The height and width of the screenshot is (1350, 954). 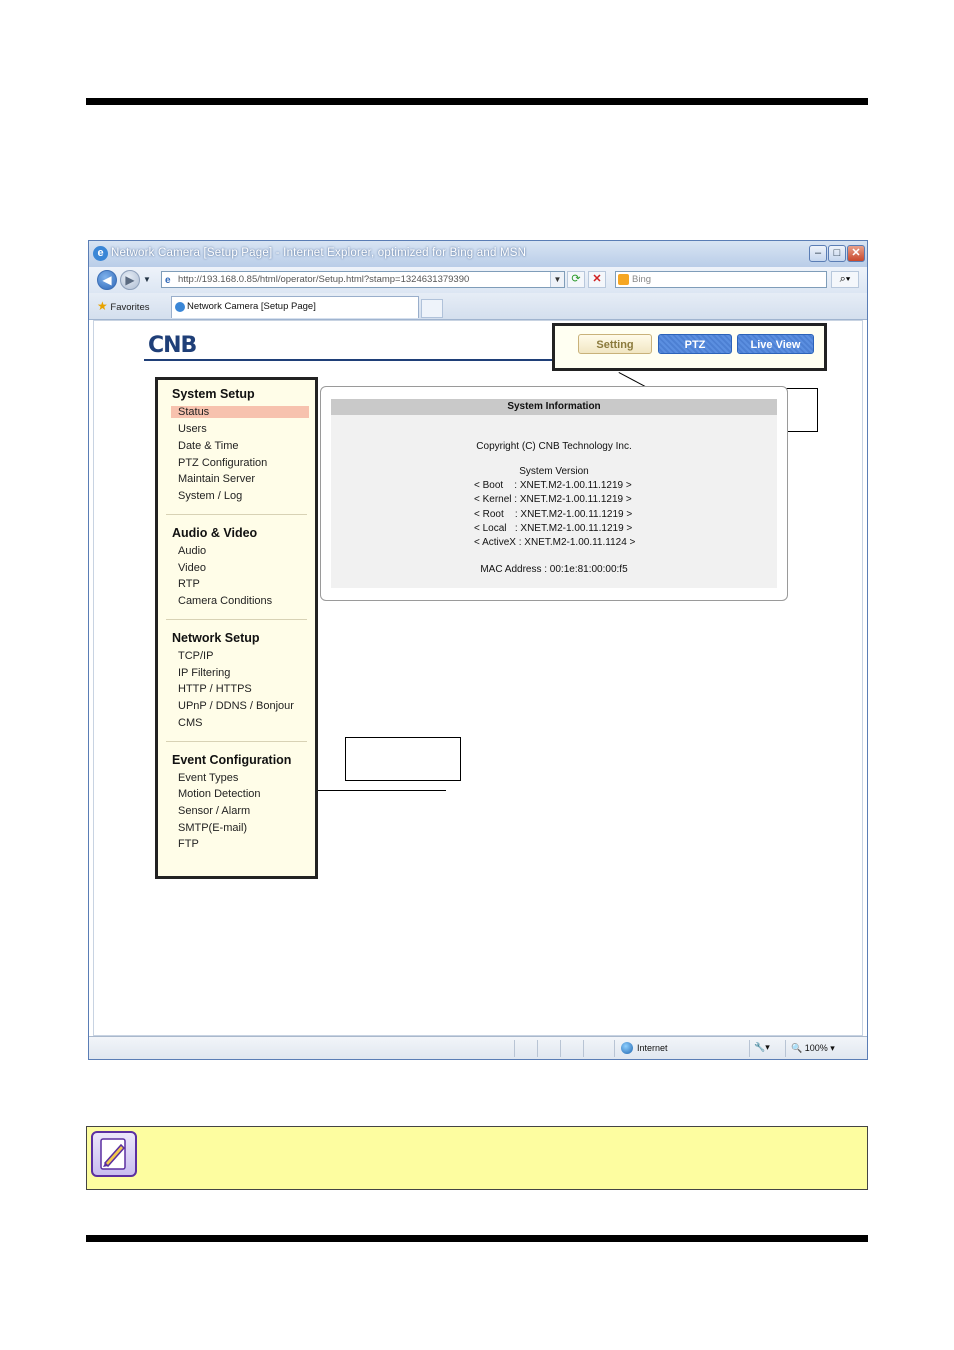 What do you see at coordinates (477, 1158) in the screenshot?
I see `note-box` at bounding box center [477, 1158].